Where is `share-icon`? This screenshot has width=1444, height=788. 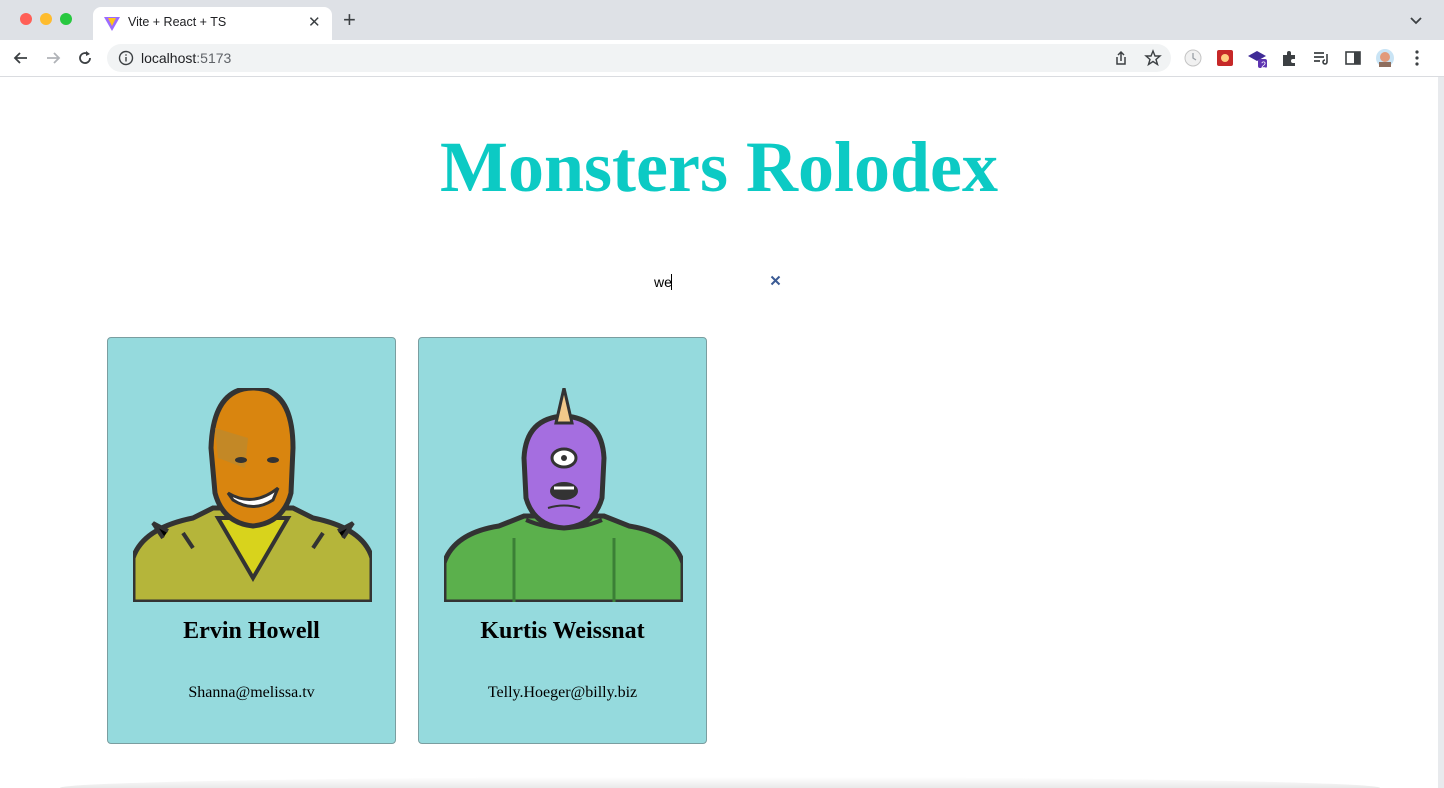
share-icon is located at coordinates (1121, 58).